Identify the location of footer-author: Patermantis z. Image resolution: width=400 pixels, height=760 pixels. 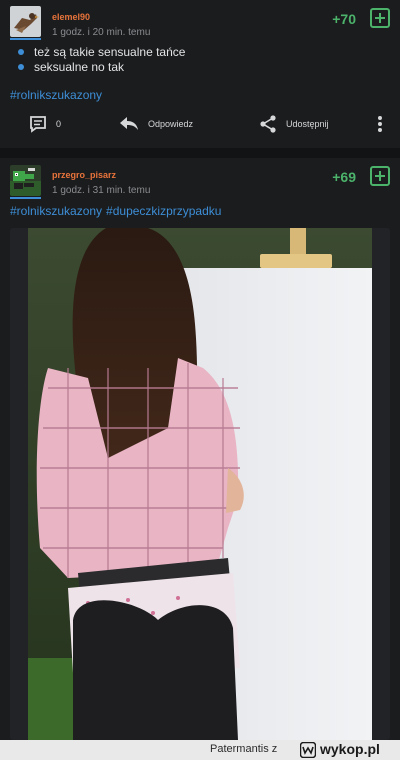
(244, 749).